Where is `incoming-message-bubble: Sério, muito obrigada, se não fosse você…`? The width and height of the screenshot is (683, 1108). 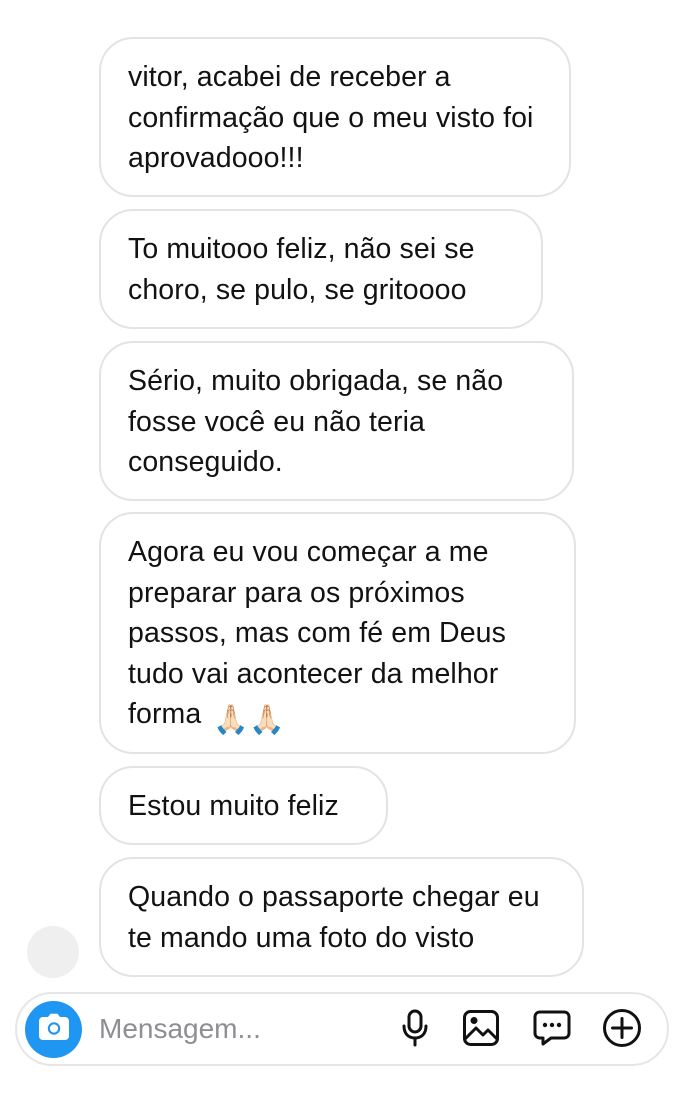
incoming-message-bubble: Sério, muito obrigada, se não fosse você… is located at coordinates (336, 421).